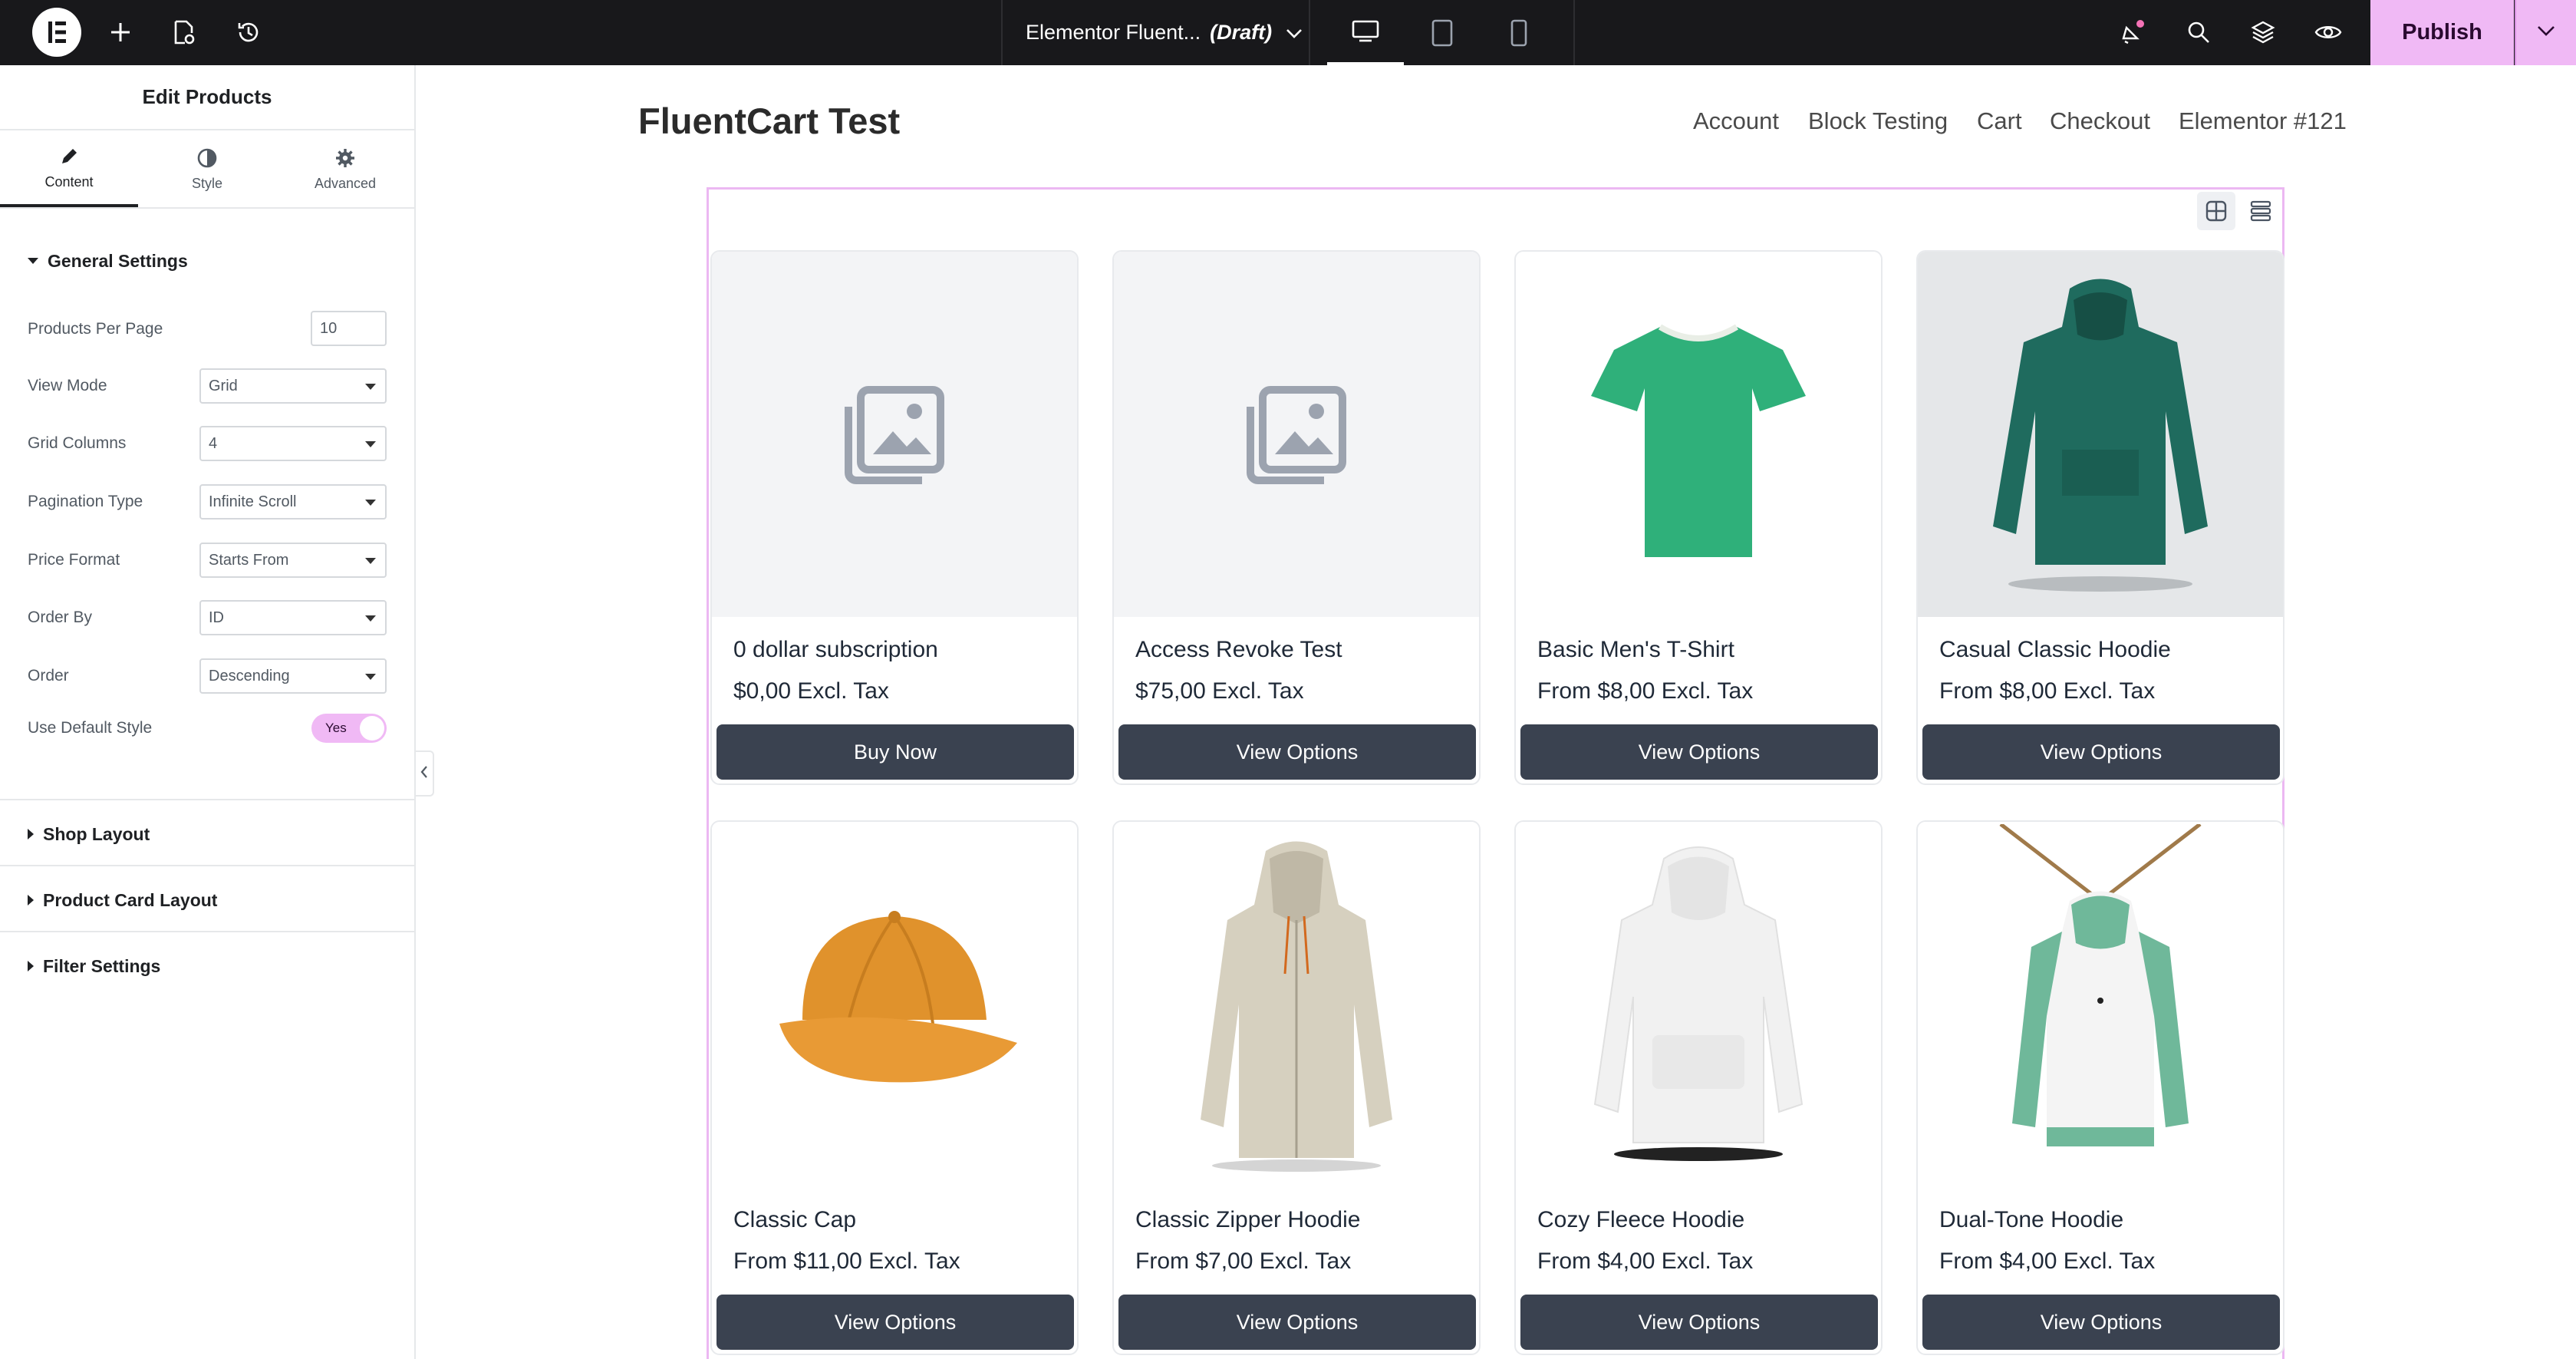 The height and width of the screenshot is (1359, 2576). What do you see at coordinates (769, 121) in the screenshot?
I see `site-title: FluentCart Test` at bounding box center [769, 121].